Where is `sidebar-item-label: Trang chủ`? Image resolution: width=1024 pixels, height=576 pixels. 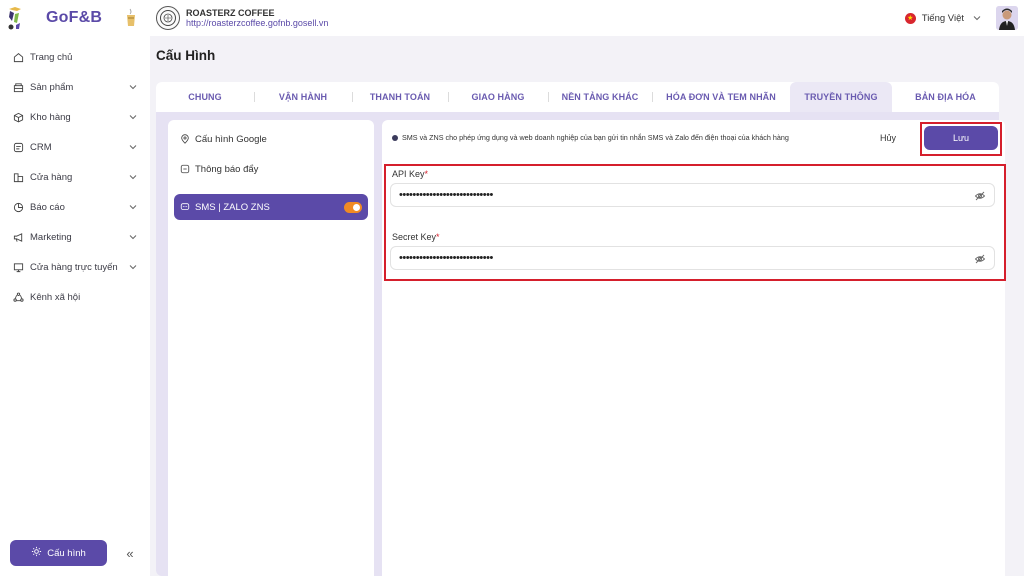 sidebar-item-label: Trang chủ is located at coordinates (51, 57).